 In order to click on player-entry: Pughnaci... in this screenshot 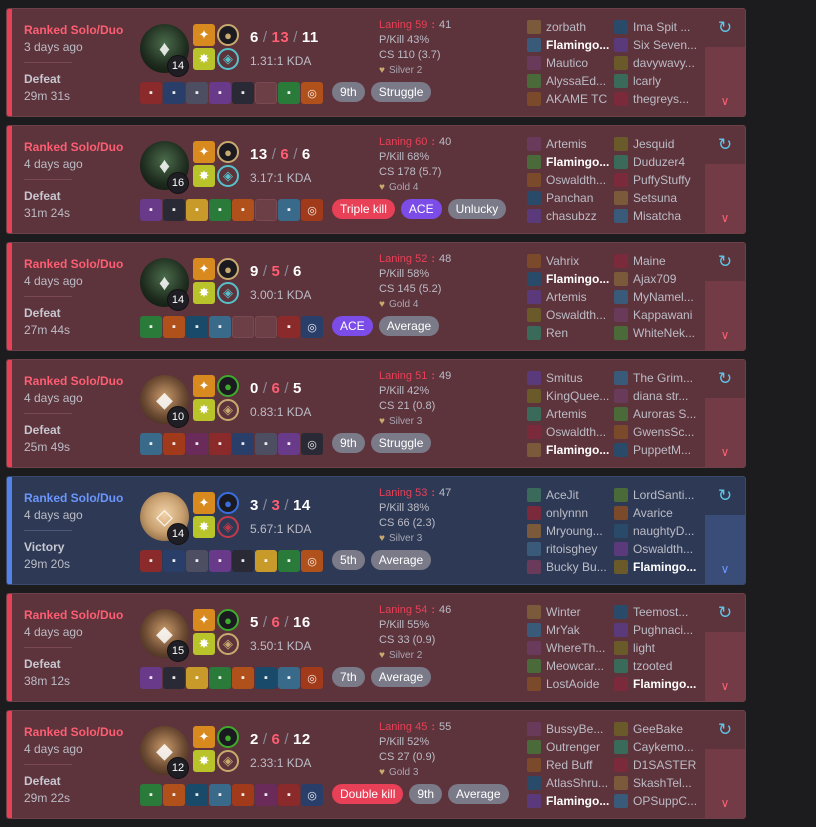, I will do `click(656, 630)`.